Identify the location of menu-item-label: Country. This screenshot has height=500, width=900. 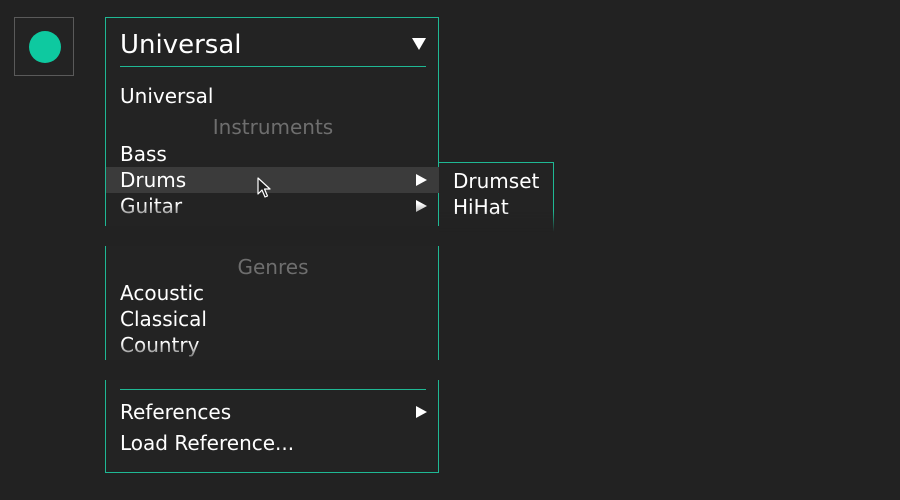
(160, 345).